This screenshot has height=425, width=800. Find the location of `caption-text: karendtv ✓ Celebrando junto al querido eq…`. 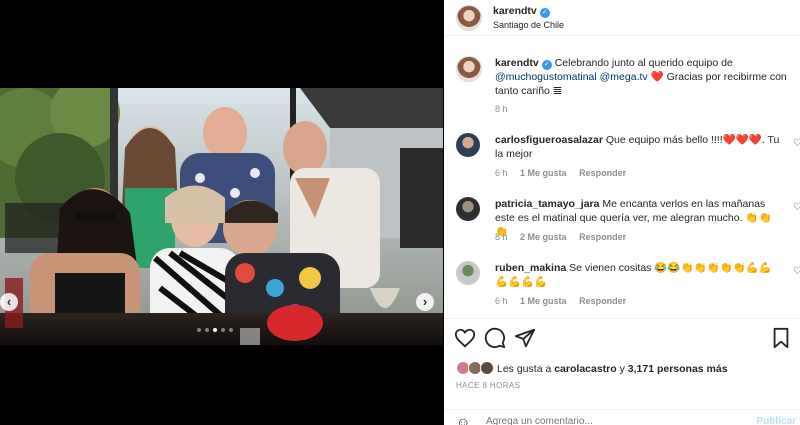

caption-text: karendtv ✓ Celebrando junto al querido eq… is located at coordinates (642, 77).